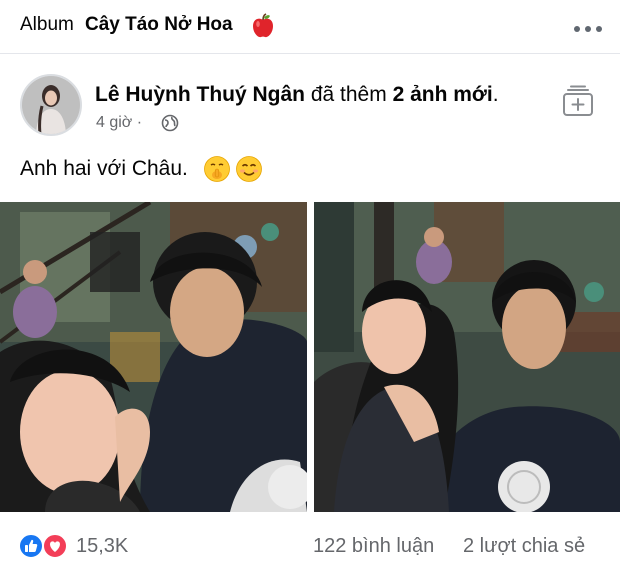  I want to click on like-icon, so click(31, 546).